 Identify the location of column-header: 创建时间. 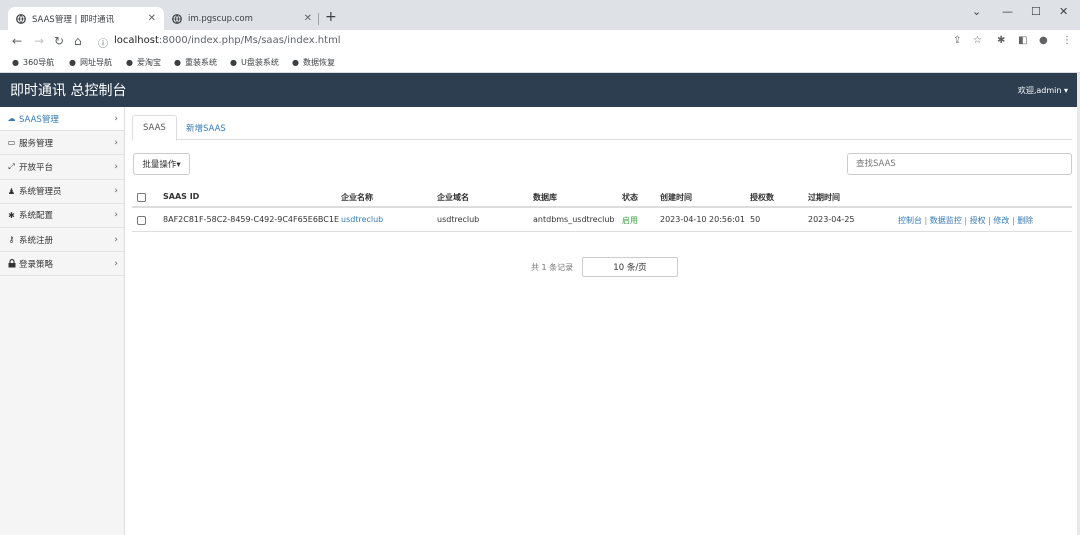
(676, 197).